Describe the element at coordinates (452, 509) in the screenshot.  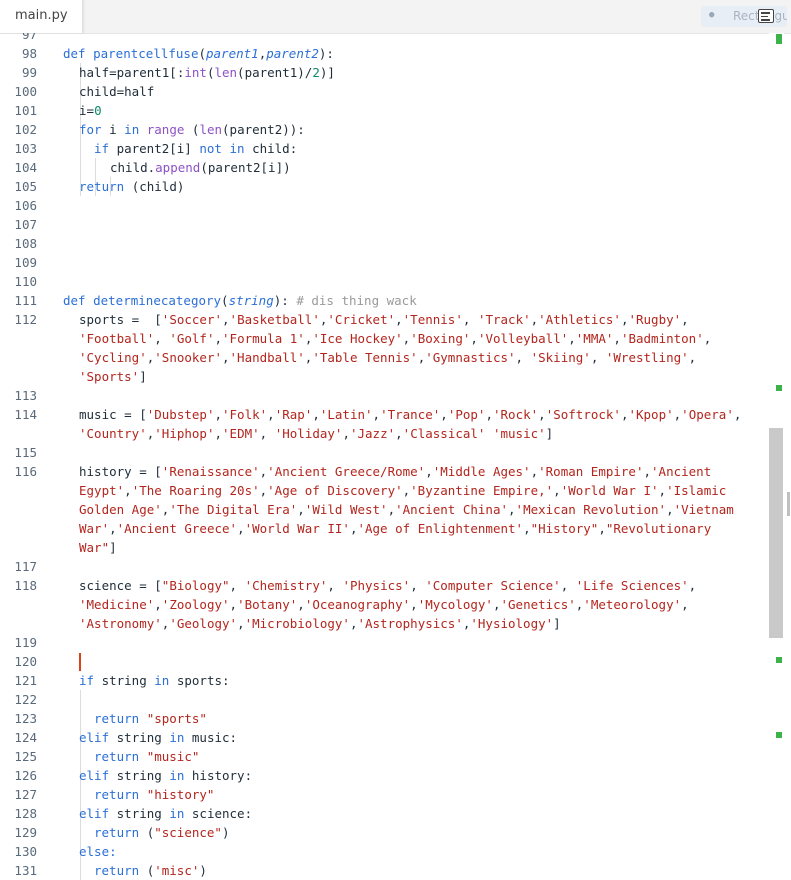
I see `token-string: 'Ancient China'` at that location.